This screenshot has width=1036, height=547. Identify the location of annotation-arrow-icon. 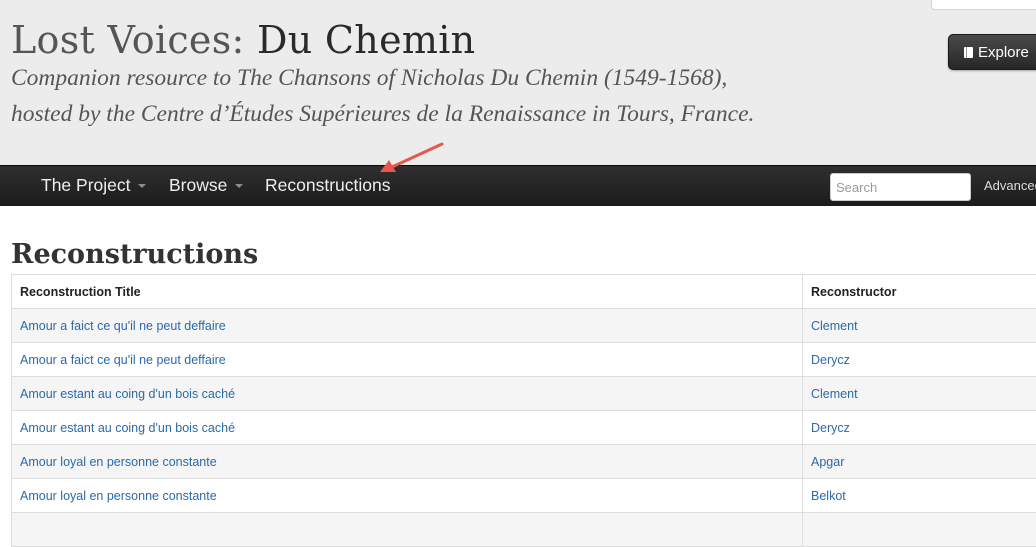
(410, 158).